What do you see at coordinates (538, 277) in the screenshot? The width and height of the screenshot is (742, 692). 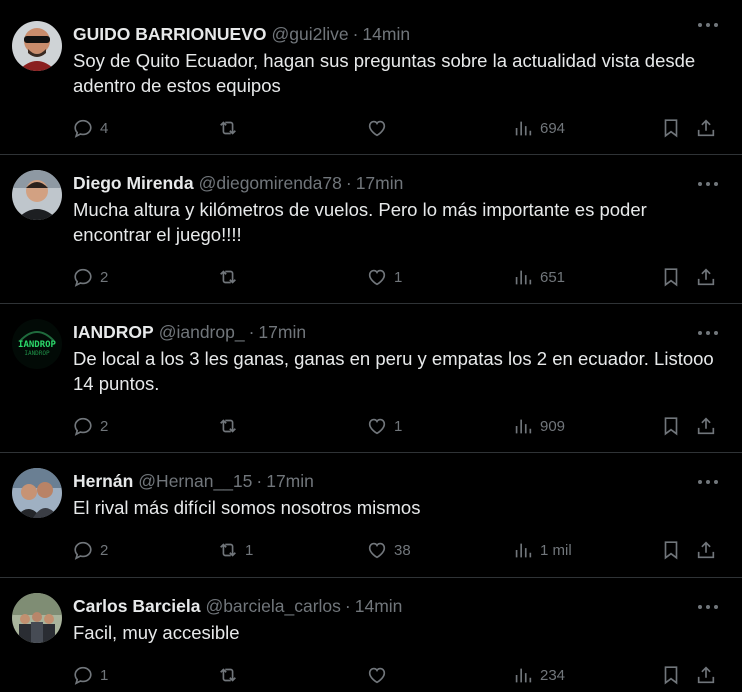 I see `views-button: 651` at bounding box center [538, 277].